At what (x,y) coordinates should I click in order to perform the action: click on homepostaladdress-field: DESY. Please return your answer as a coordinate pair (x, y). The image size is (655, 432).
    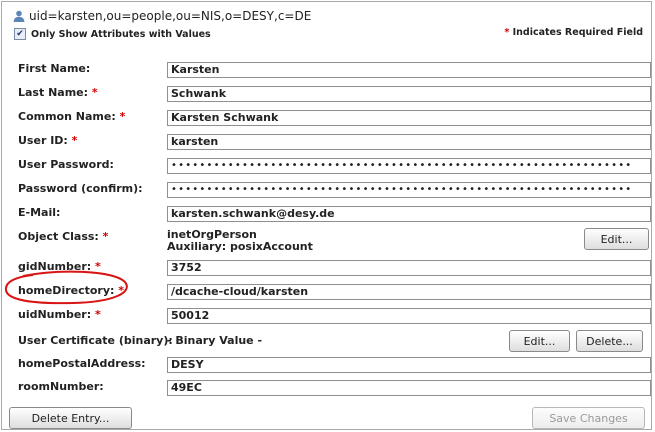
    Looking at the image, I should click on (409, 365).